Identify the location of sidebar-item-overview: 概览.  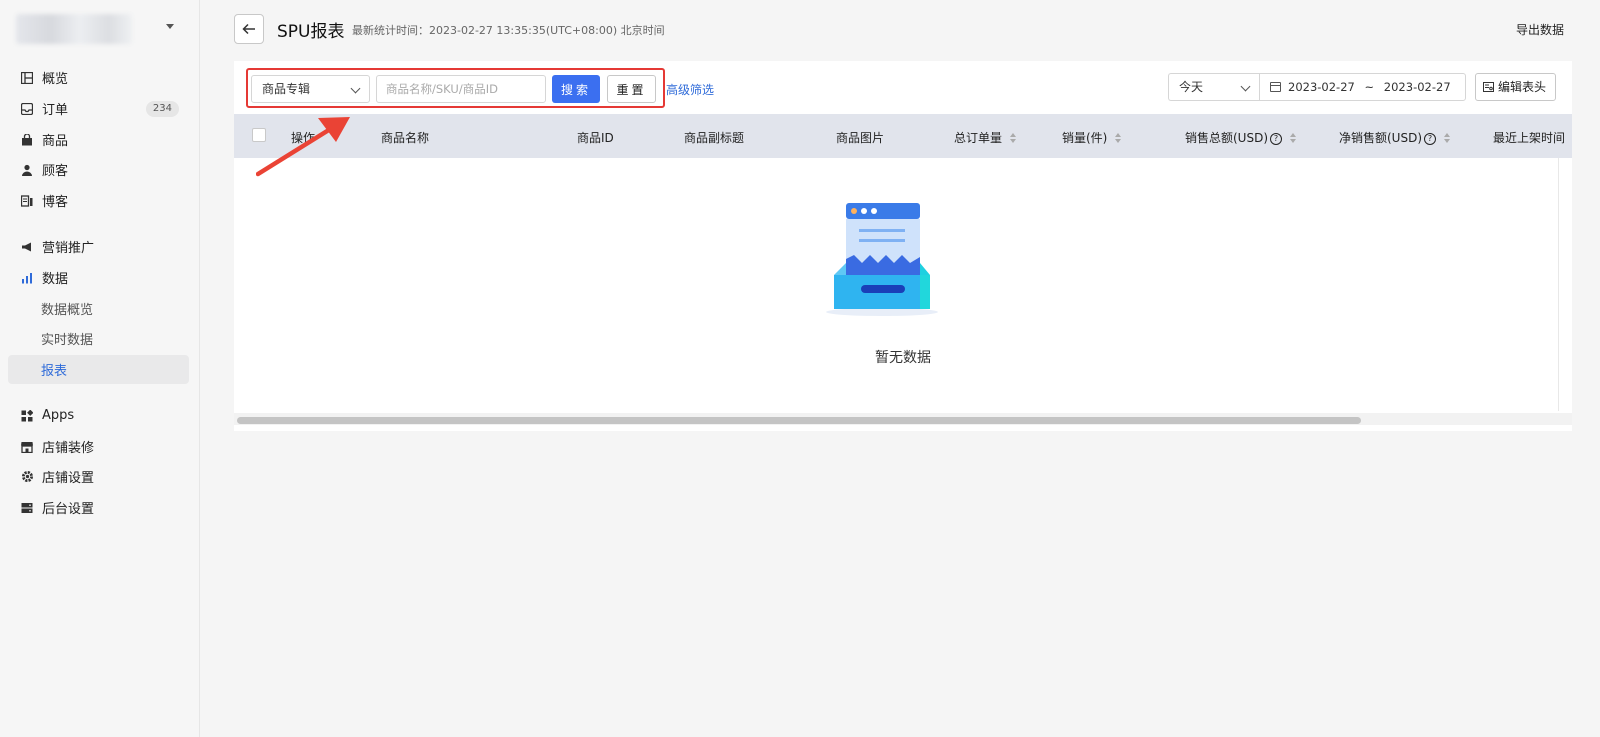
(98, 77).